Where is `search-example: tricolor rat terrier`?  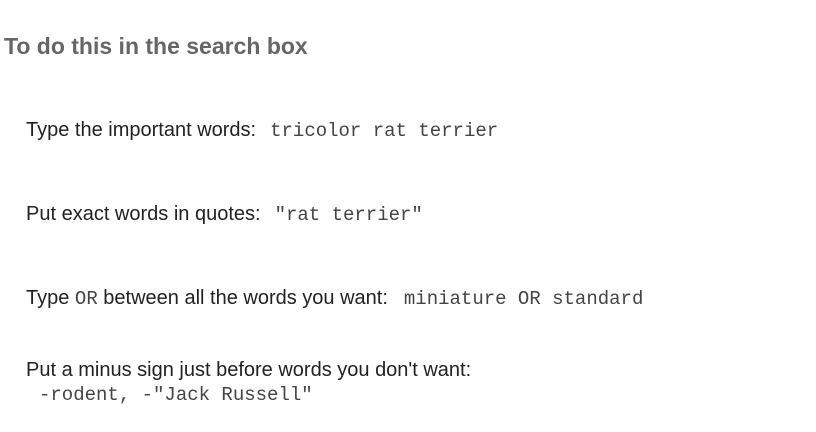 search-example: tricolor rat terrier is located at coordinates (384, 131).